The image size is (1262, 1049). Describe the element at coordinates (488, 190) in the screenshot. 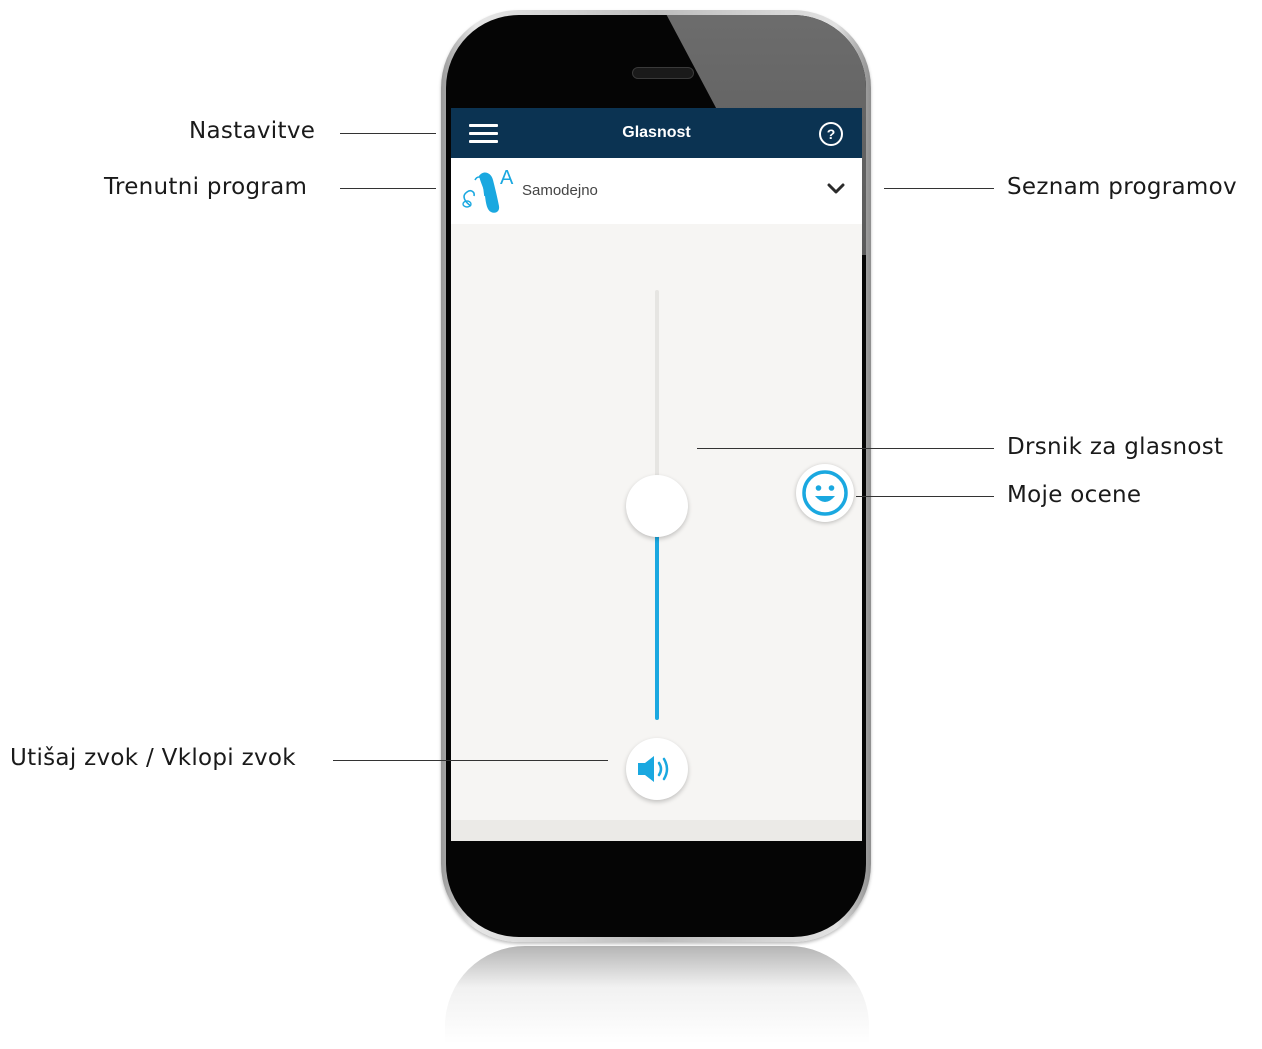

I see `hearing-aid-icon: A` at that location.